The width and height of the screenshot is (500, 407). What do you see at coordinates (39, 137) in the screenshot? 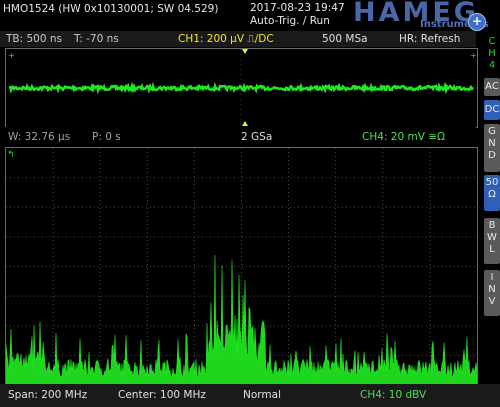
I see `window-width: W: 32.76 µs` at bounding box center [39, 137].